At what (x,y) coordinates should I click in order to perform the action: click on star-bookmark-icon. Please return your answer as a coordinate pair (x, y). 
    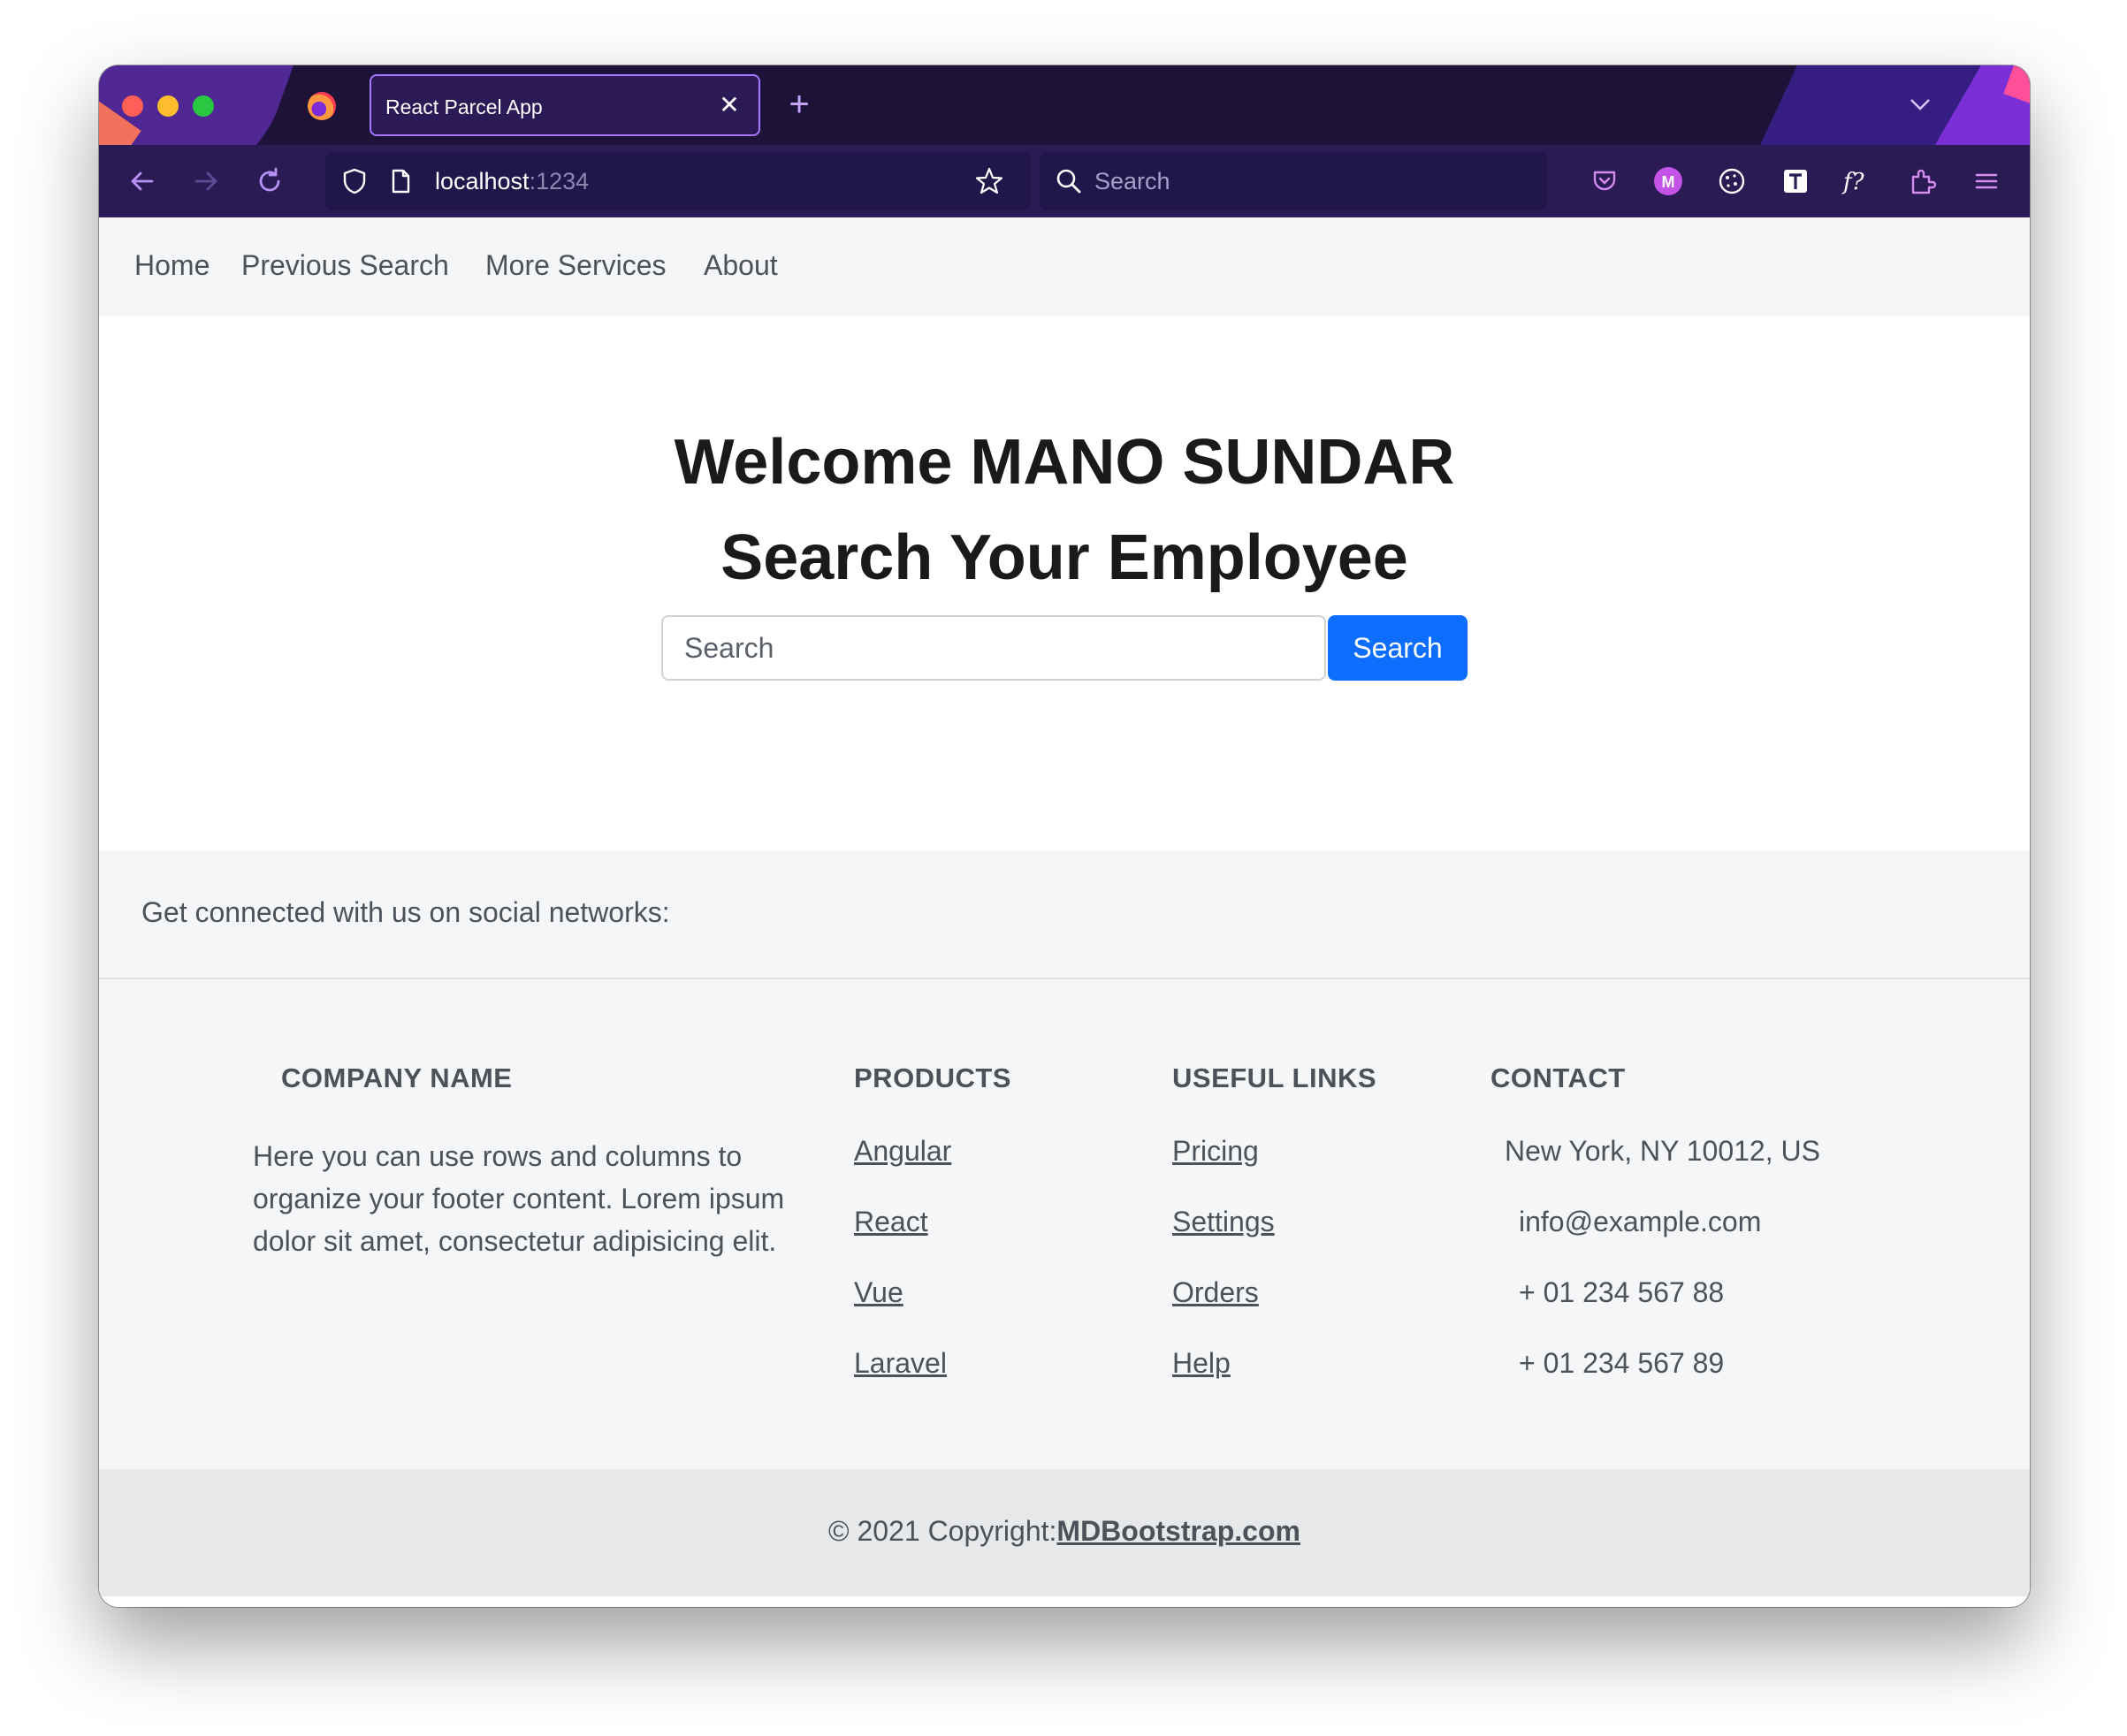
    Looking at the image, I should click on (989, 181).